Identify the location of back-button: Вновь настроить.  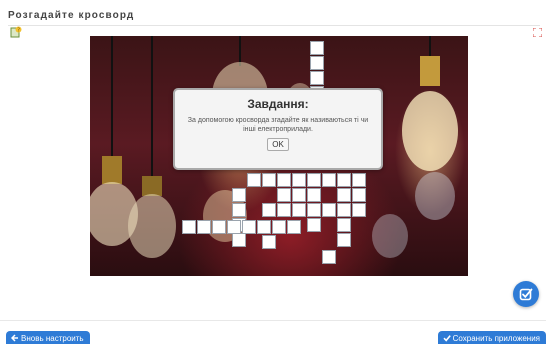
(48, 337).